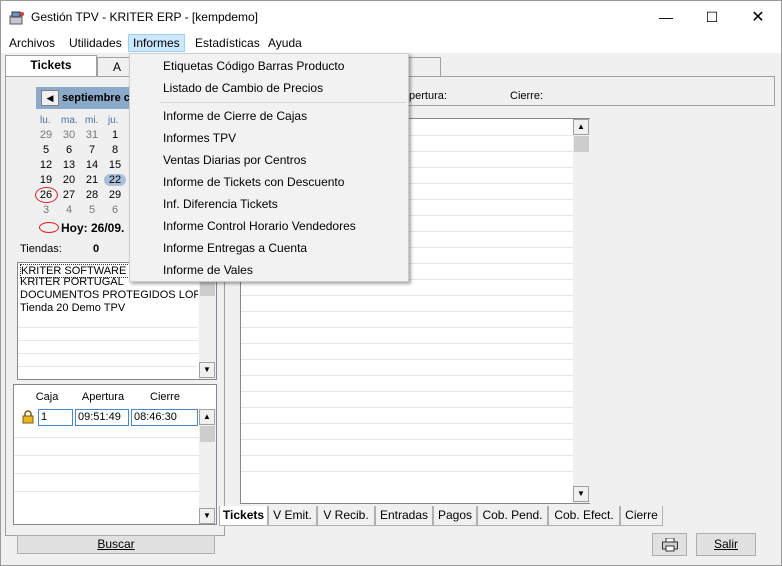  I want to click on calendar-prev-button: ◀, so click(50, 98).